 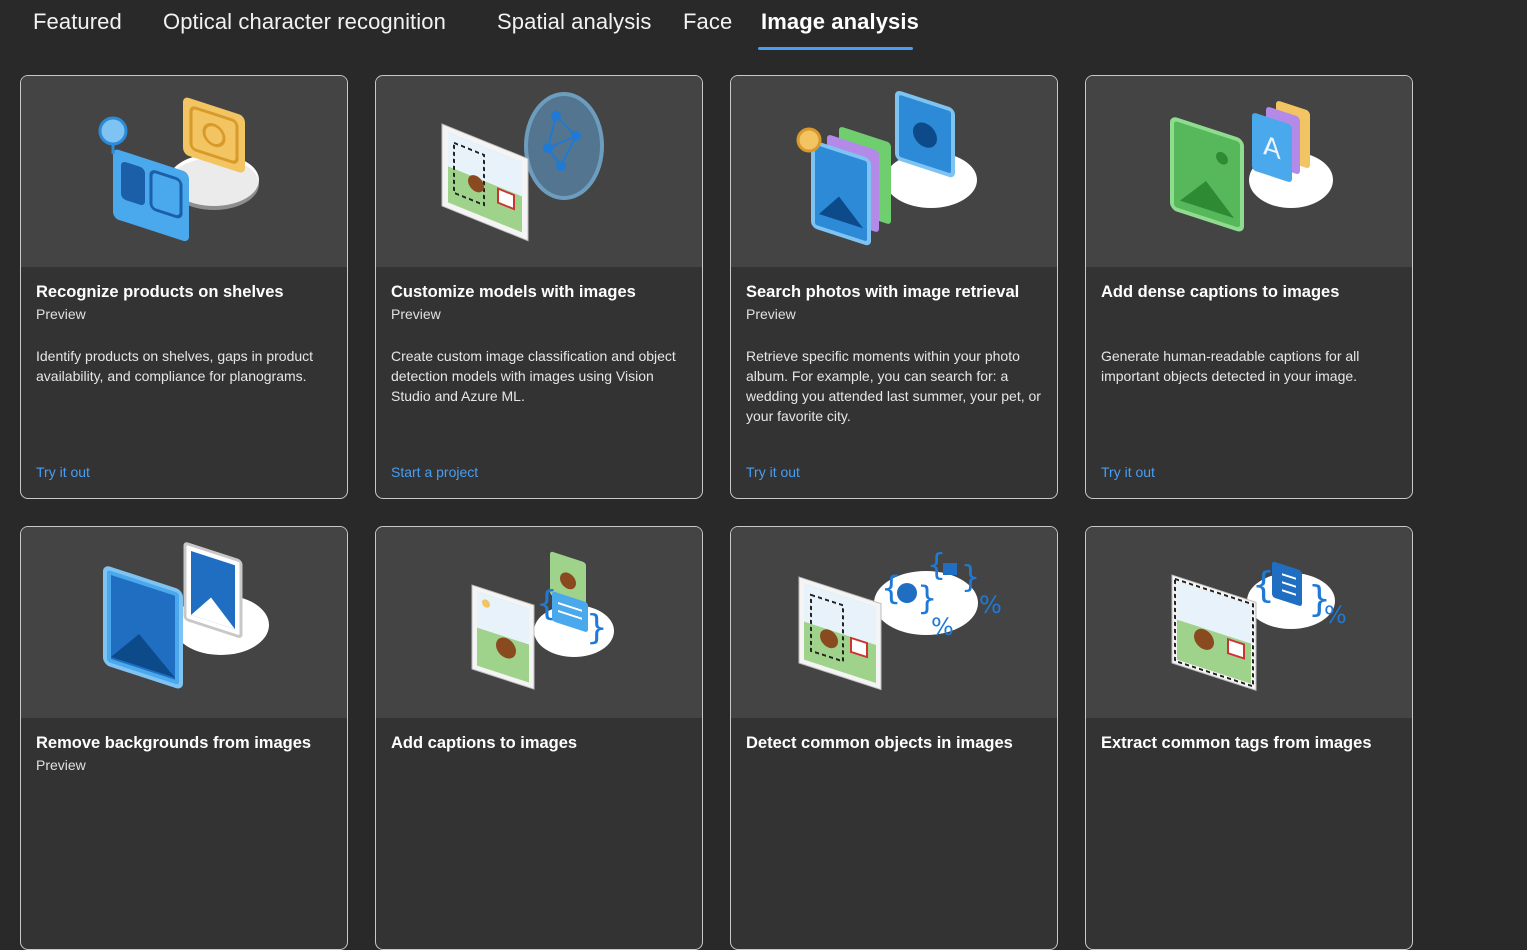 What do you see at coordinates (184, 171) in the screenshot?
I see `products-shelf-illustration` at bounding box center [184, 171].